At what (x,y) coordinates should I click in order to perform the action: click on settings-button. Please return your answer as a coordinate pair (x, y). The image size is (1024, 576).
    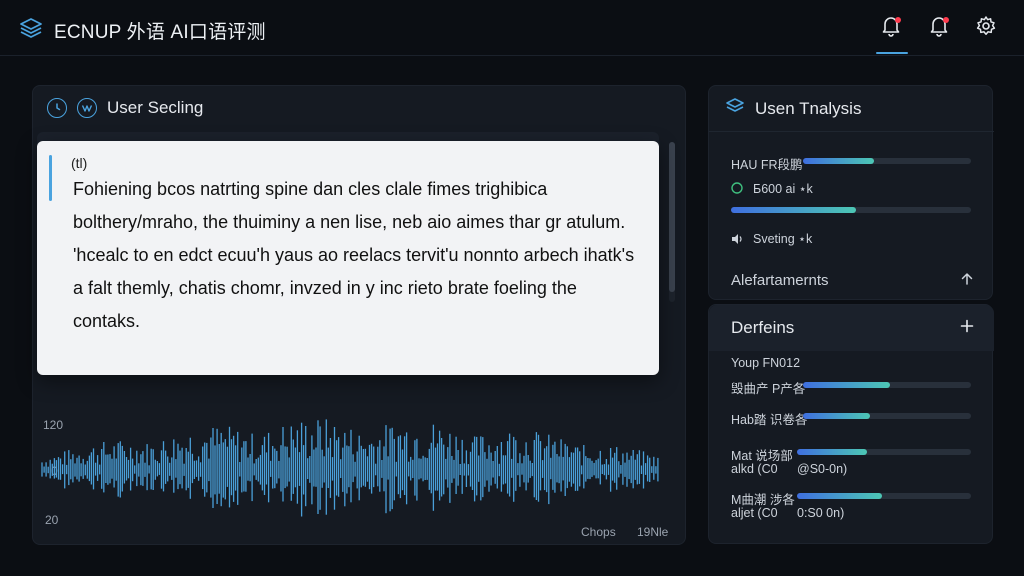
    Looking at the image, I should click on (986, 28).